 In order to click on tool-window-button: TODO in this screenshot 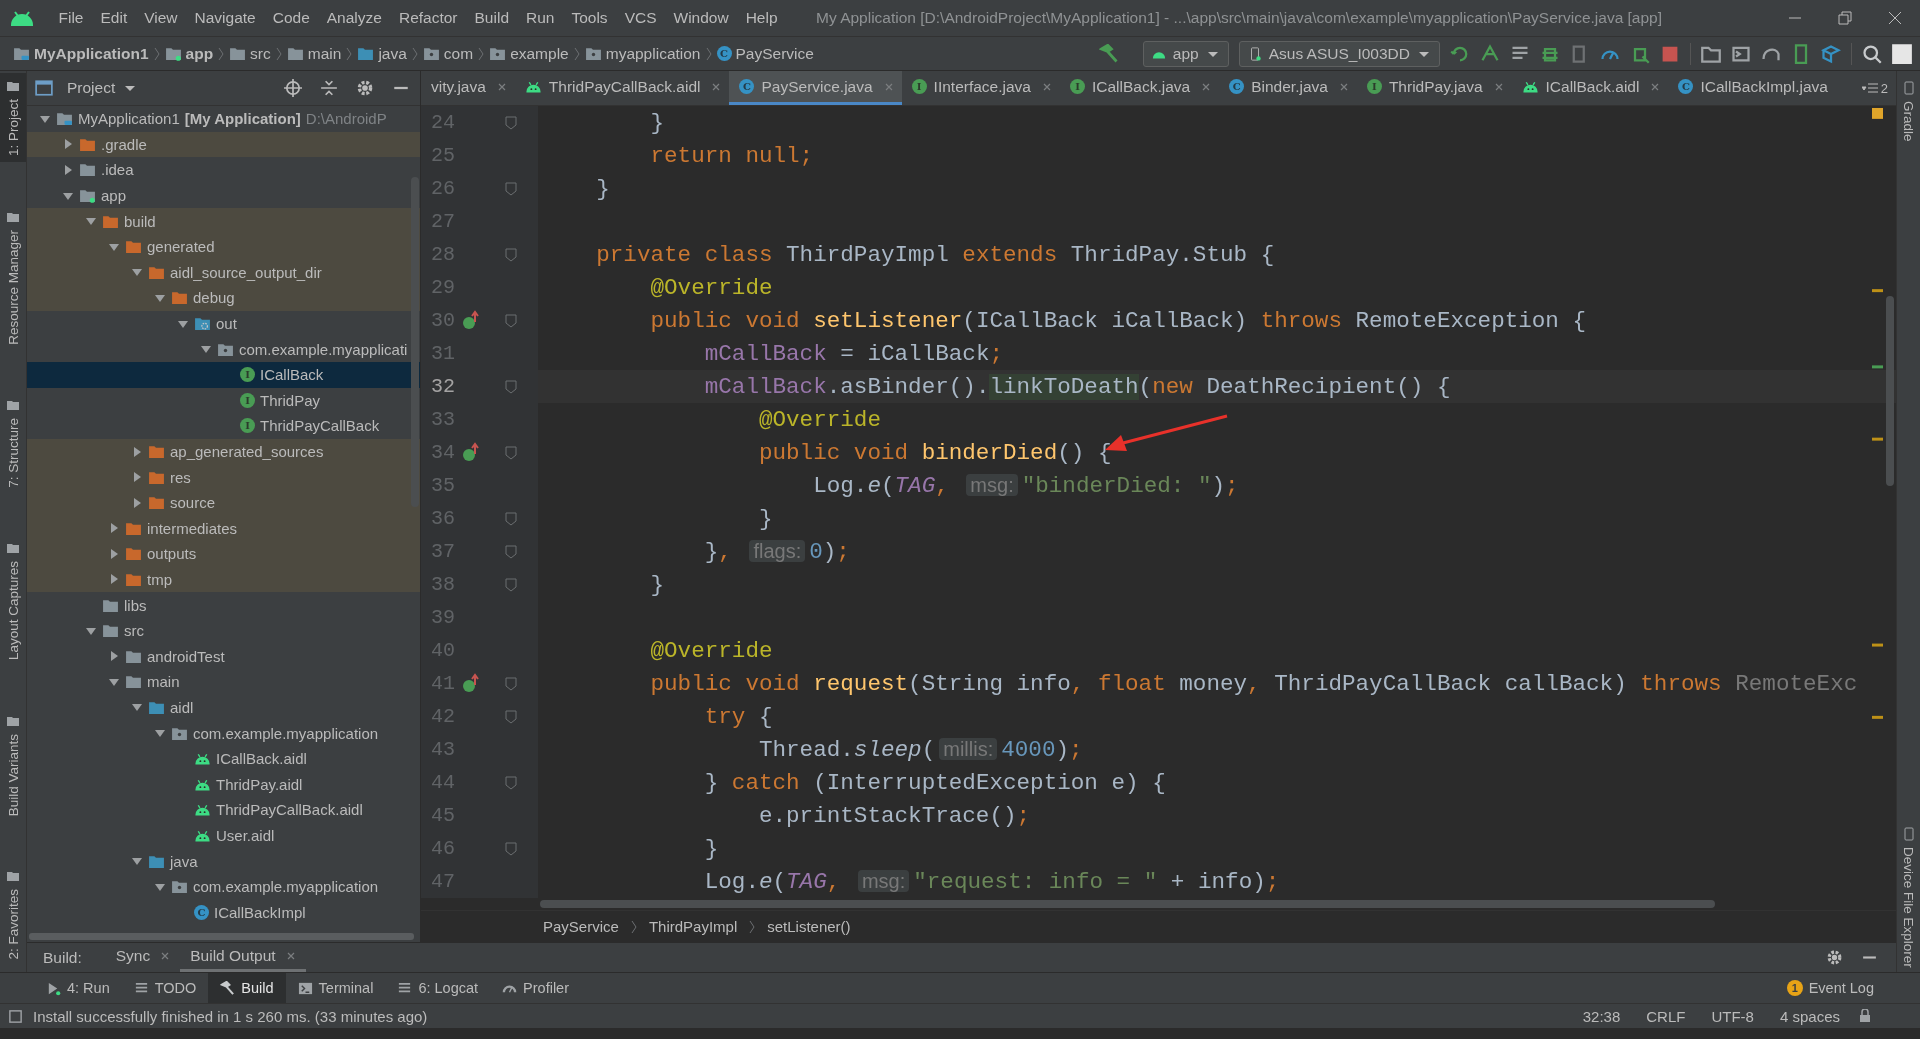, I will do `click(165, 988)`.